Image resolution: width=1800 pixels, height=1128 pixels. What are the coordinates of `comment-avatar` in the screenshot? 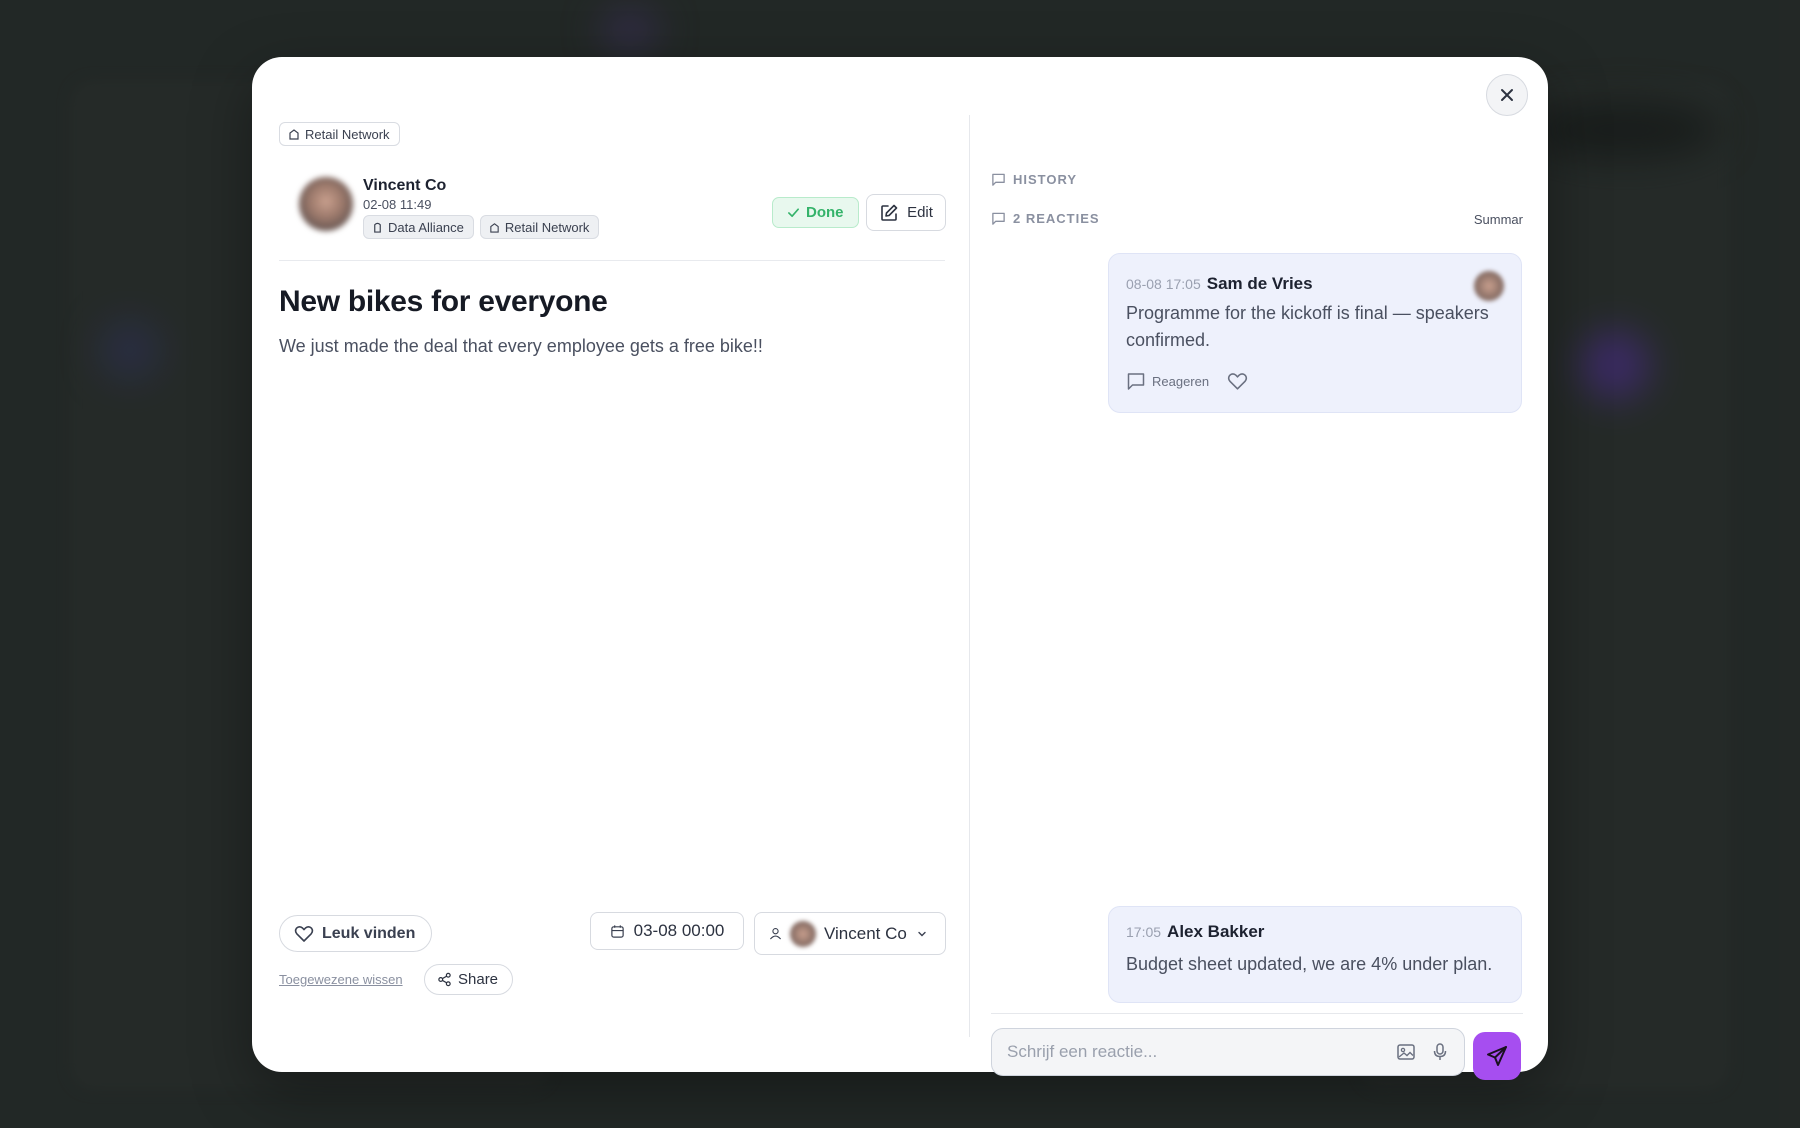 It's located at (1489, 286).